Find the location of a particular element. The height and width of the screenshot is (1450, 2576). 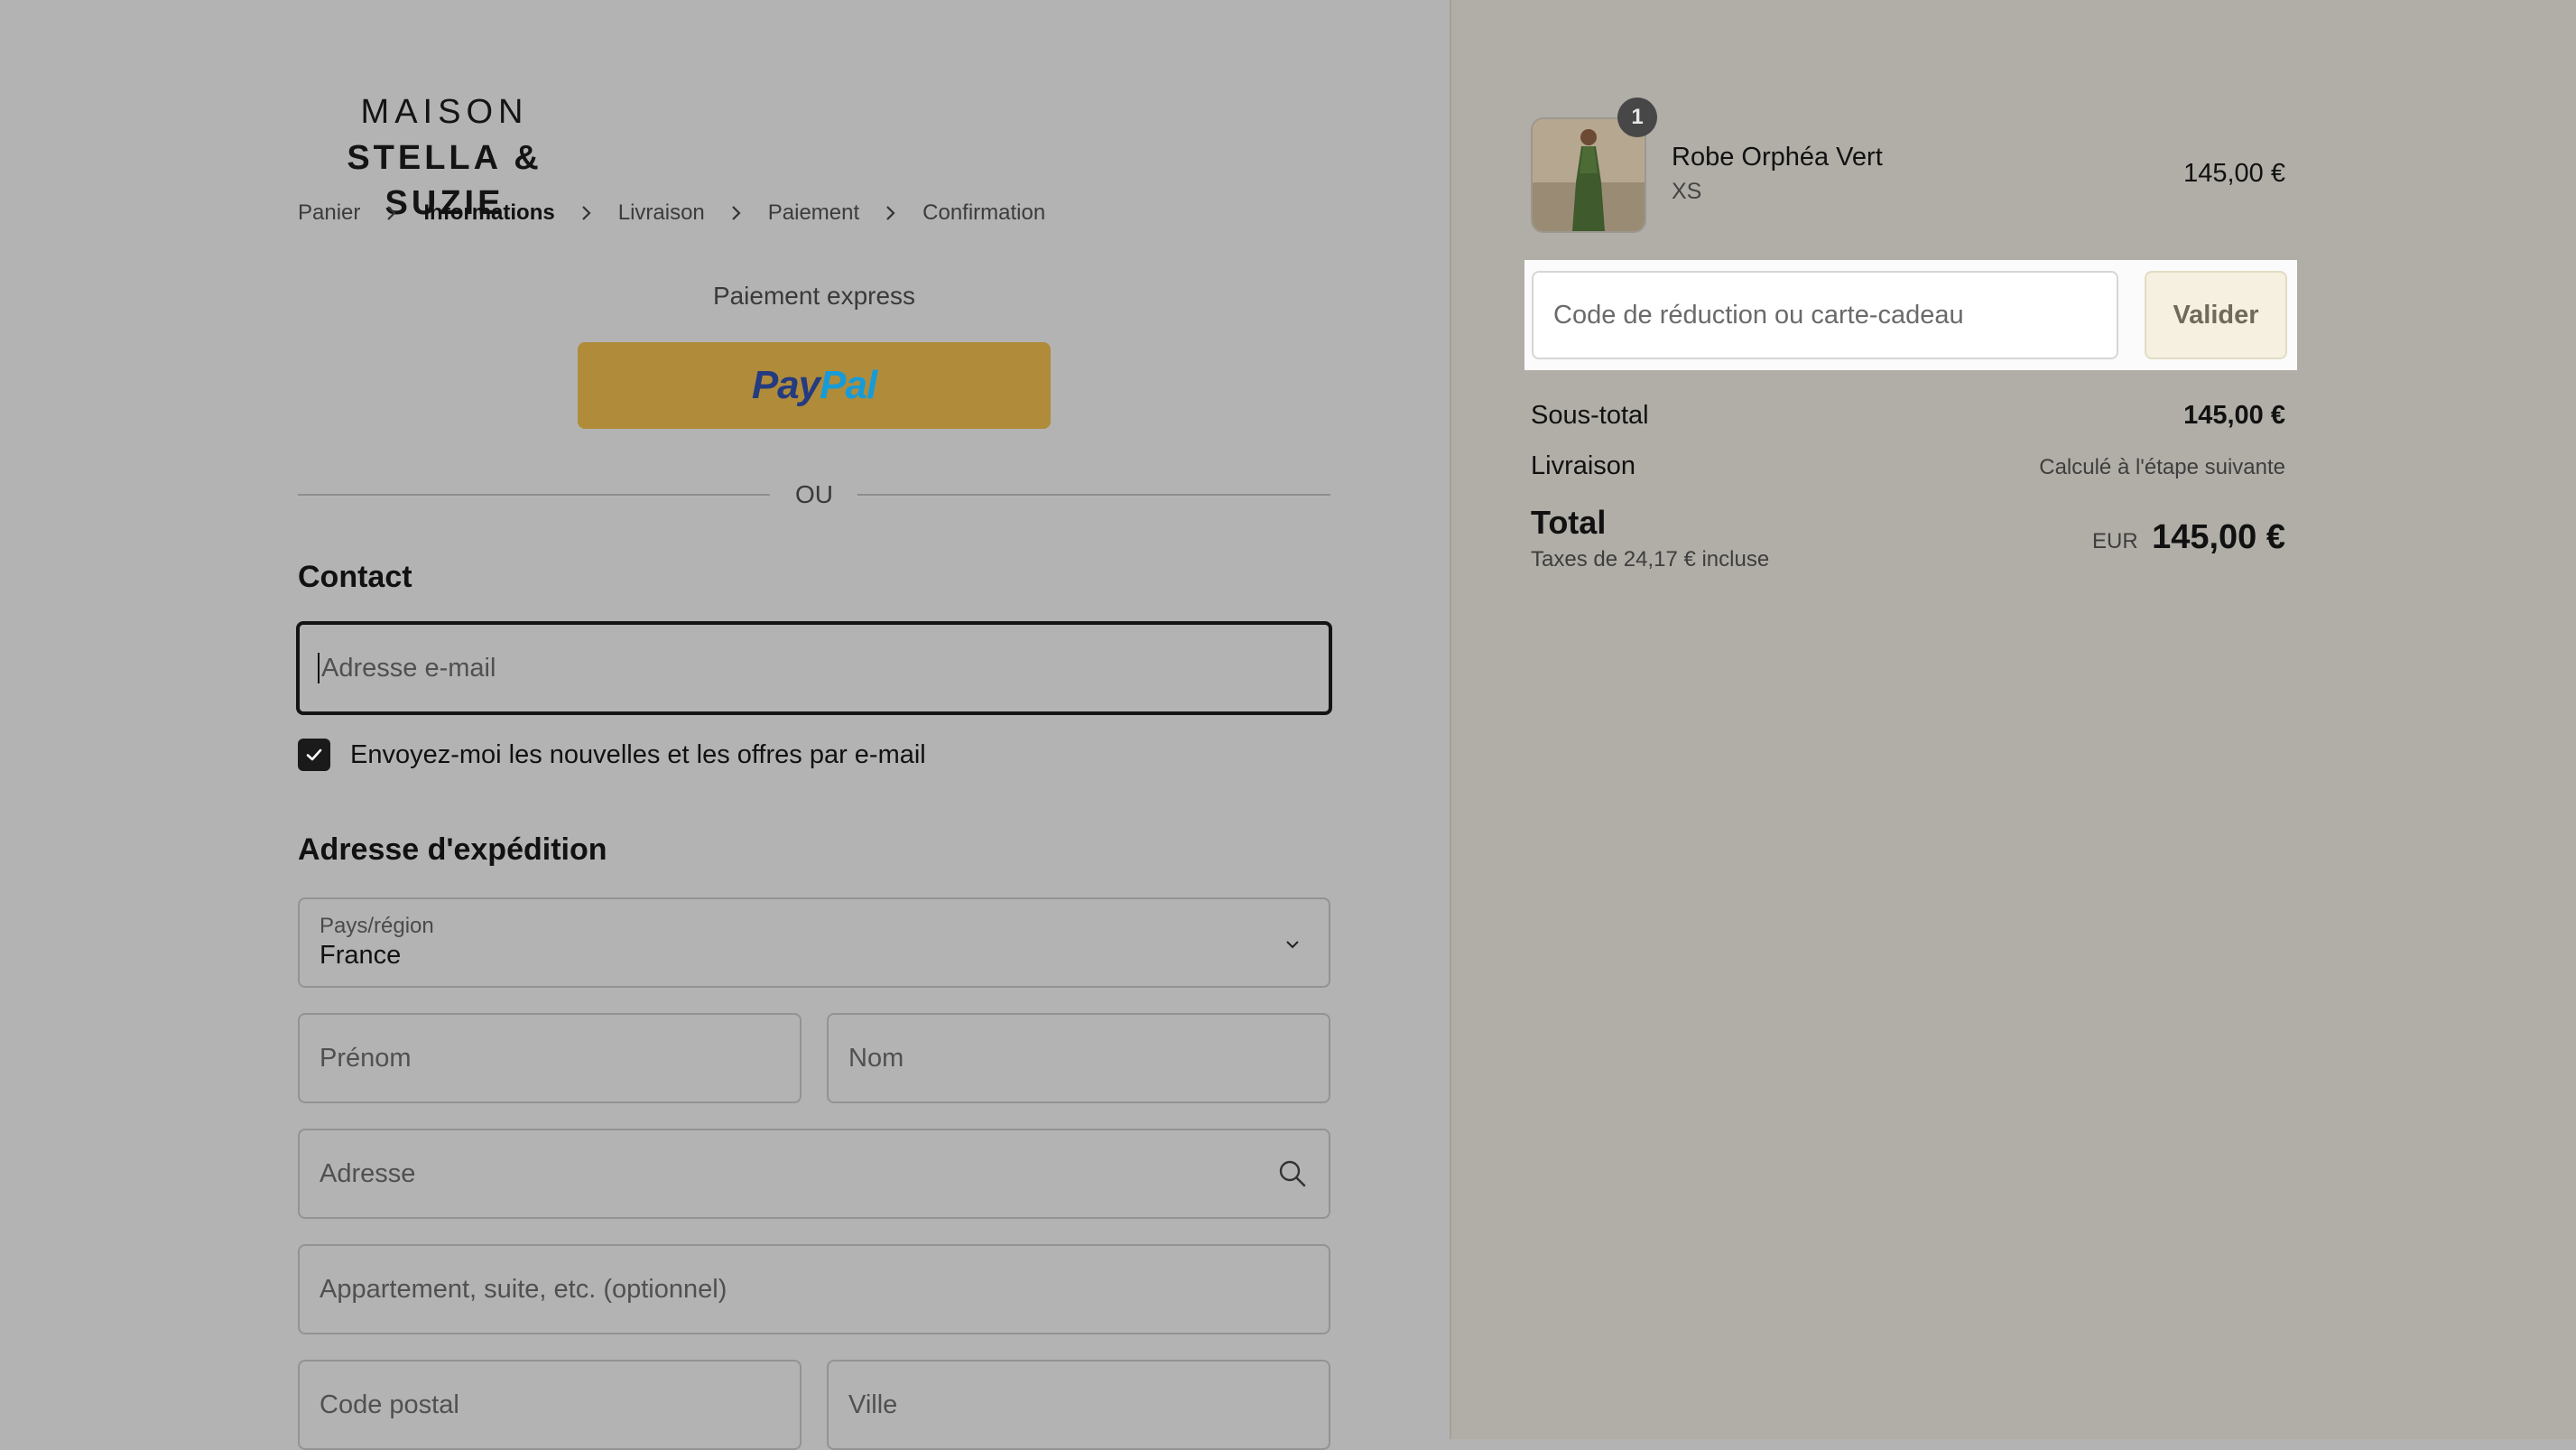

breadcrumb-paiement: Paiement is located at coordinates (814, 212).